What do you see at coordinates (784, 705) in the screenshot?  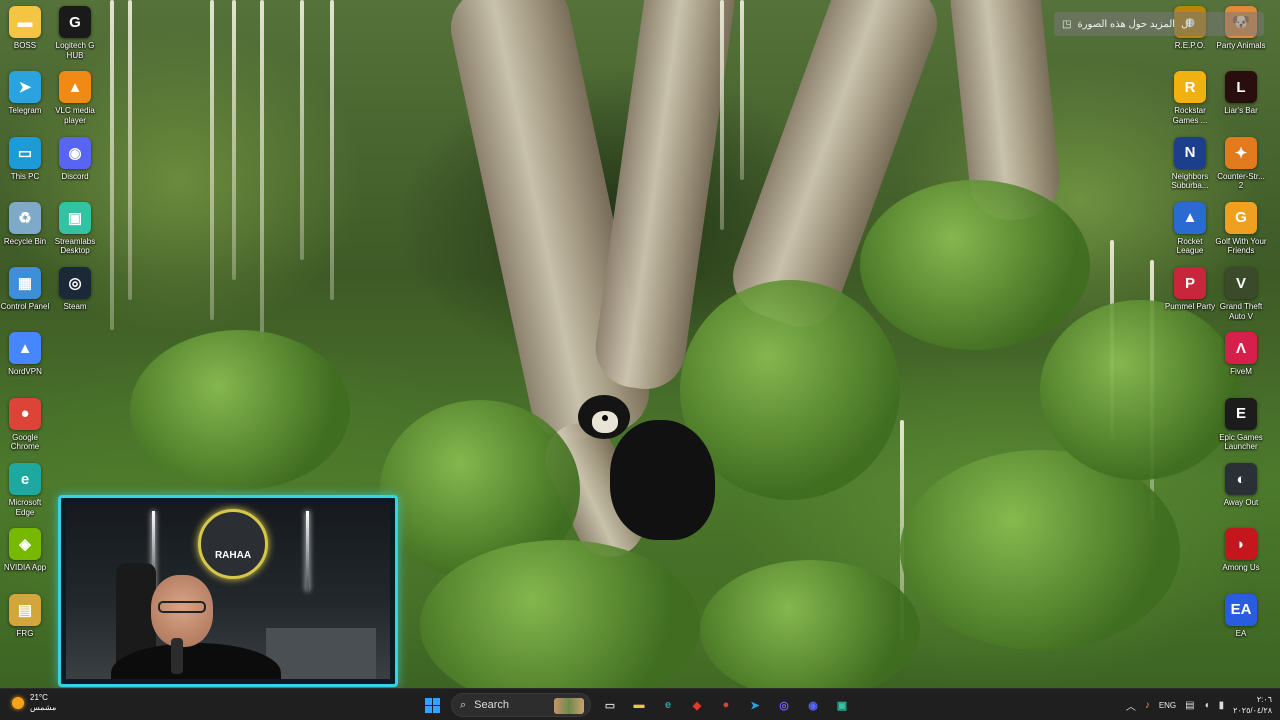 I see `taskbar-obs-icon: ◎` at bounding box center [784, 705].